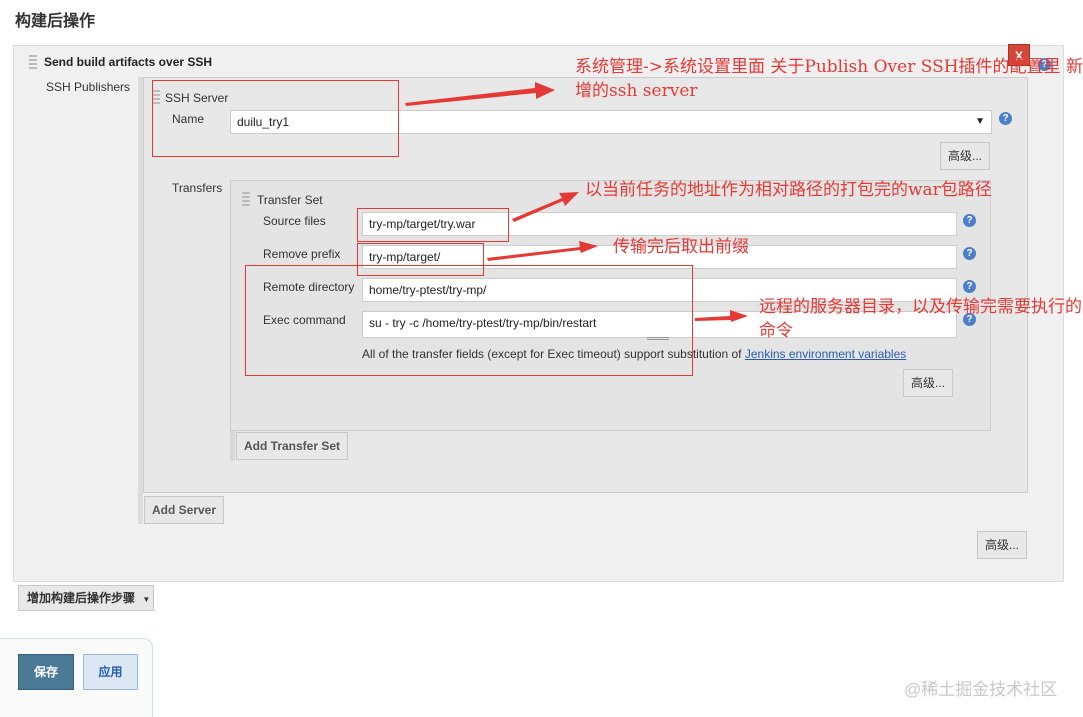 The height and width of the screenshot is (717, 1083). Describe the element at coordinates (788, 190) in the screenshot. I see `annotation-source-files: 以当前任务的地址作为相对路径的打包完的war包路径` at that location.